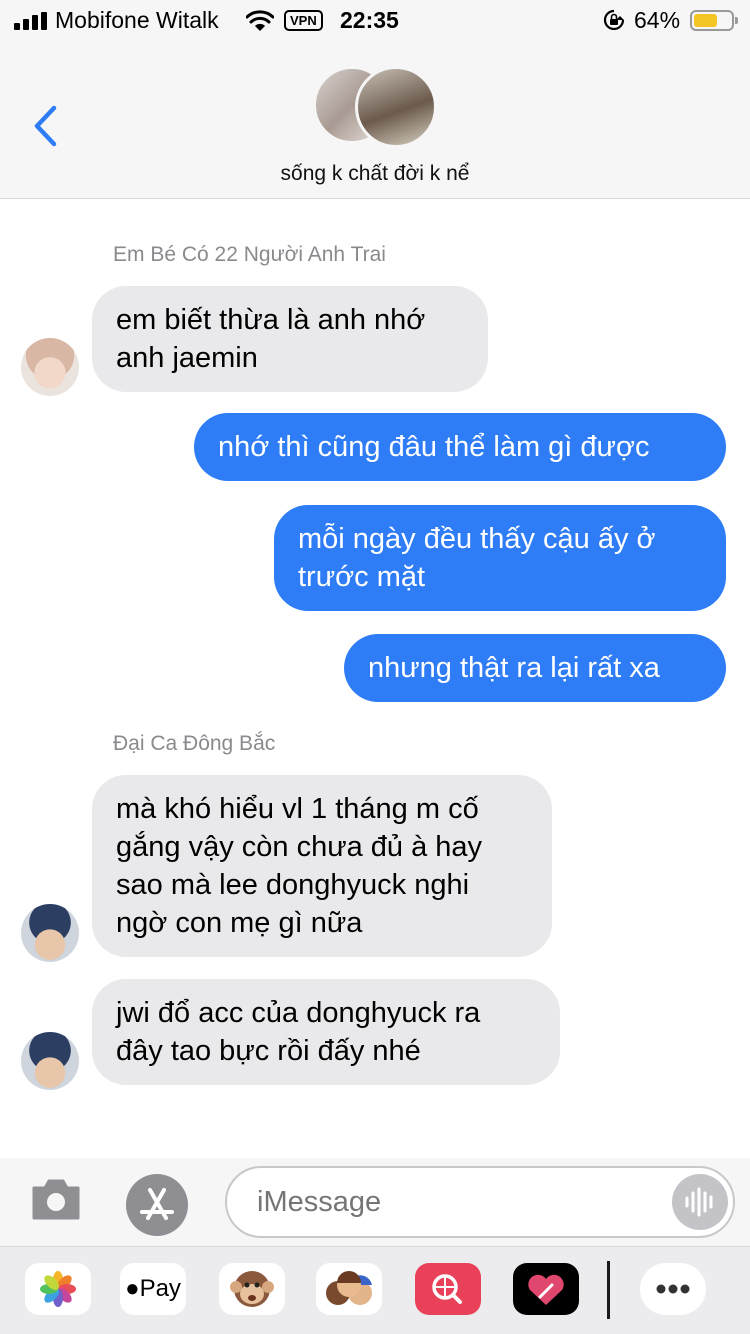 This screenshot has width=750, height=1334. I want to click on message-input, so click(480, 1202).